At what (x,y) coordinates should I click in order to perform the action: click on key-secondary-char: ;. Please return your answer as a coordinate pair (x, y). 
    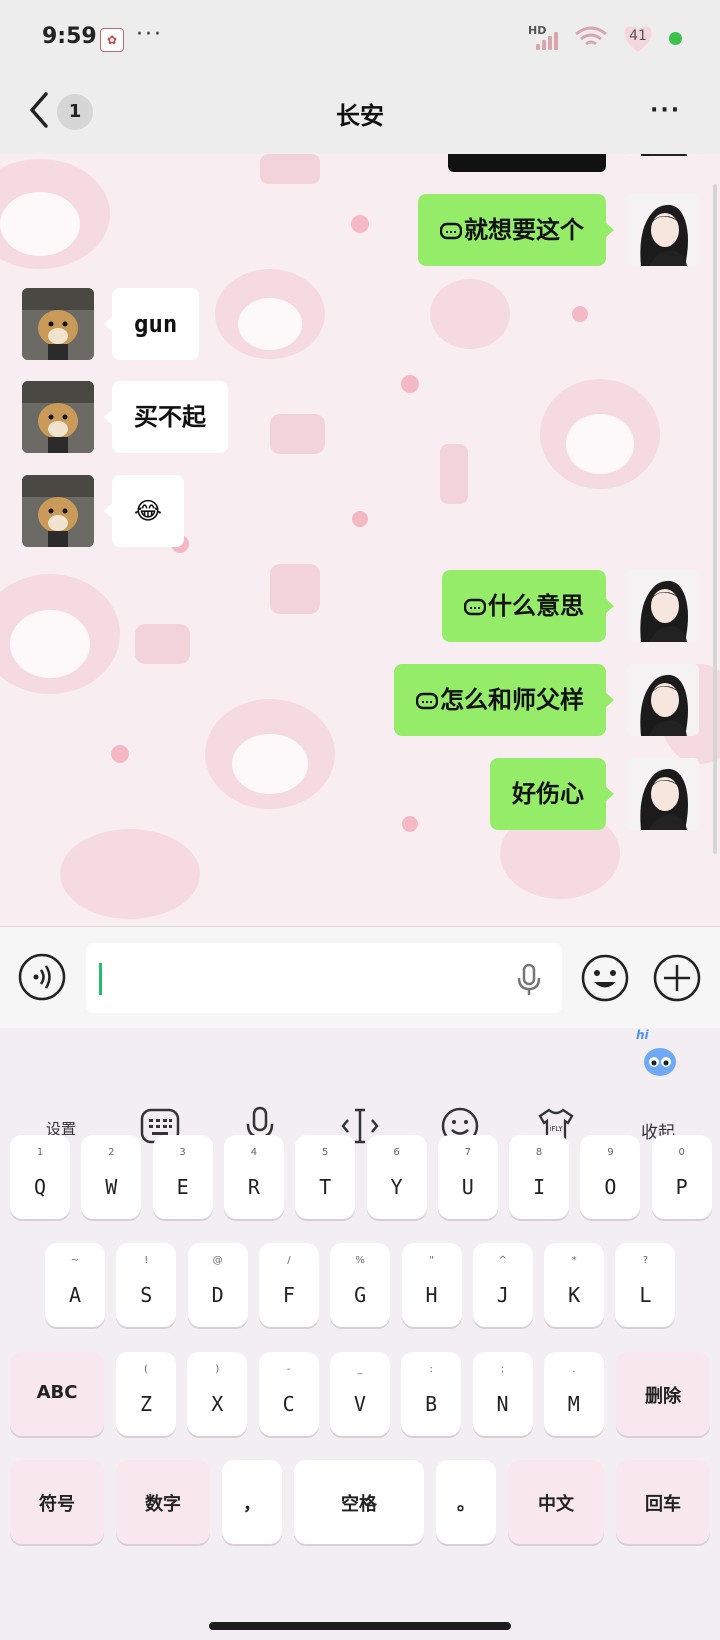
    Looking at the image, I should click on (502, 1369).